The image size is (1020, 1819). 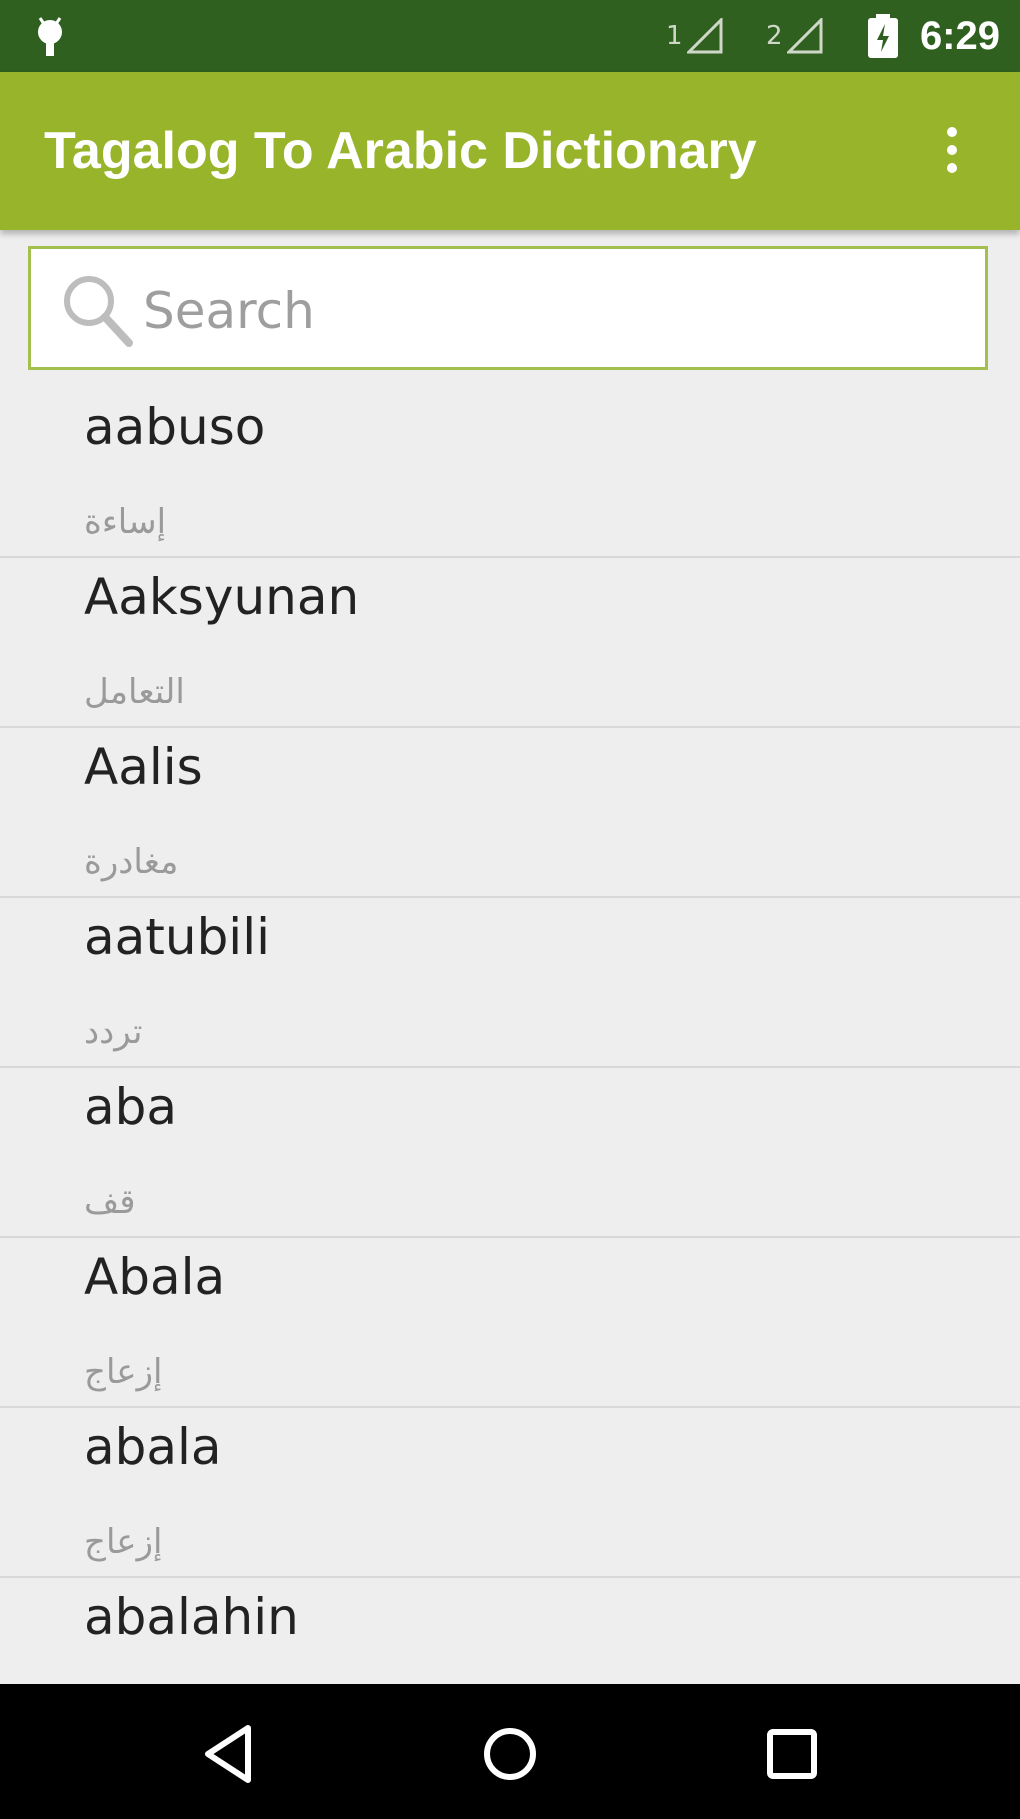 I want to click on entry-word: Aaksyunan, so click(x=222, y=597).